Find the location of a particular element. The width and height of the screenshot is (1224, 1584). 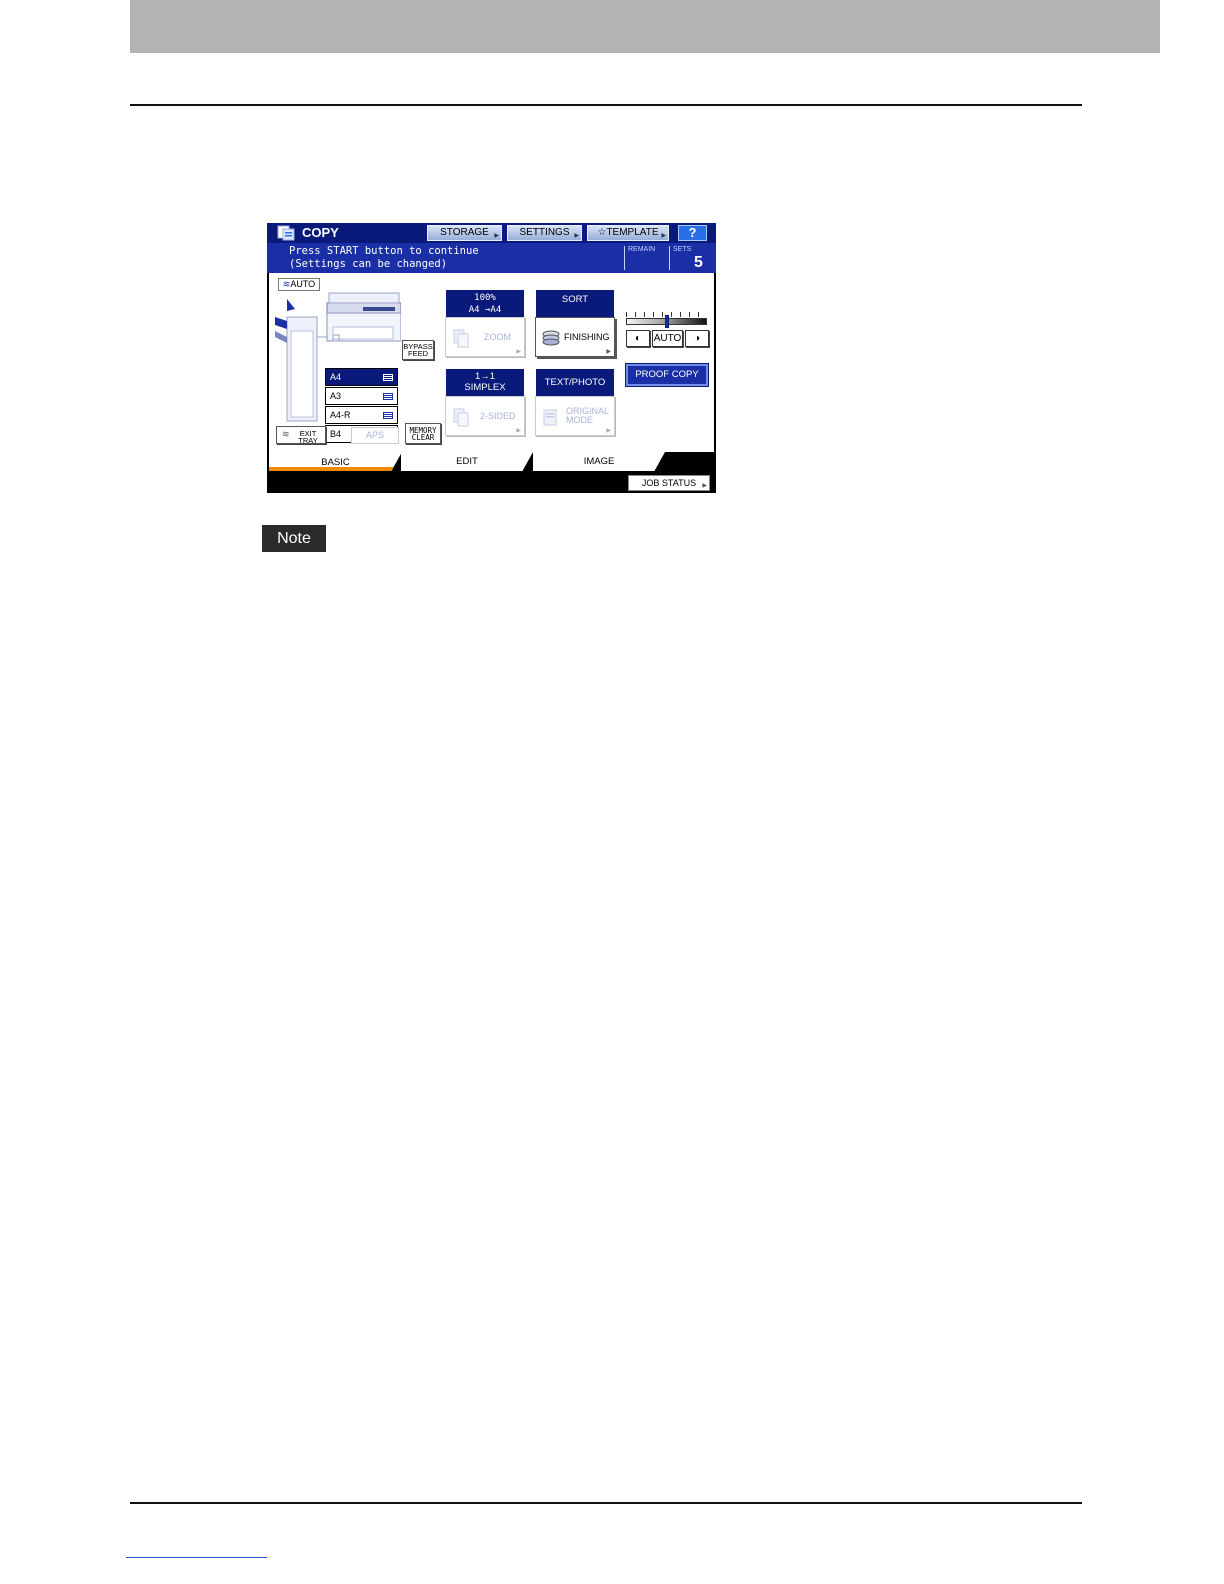

zoom-icon is located at coordinates (461, 338).